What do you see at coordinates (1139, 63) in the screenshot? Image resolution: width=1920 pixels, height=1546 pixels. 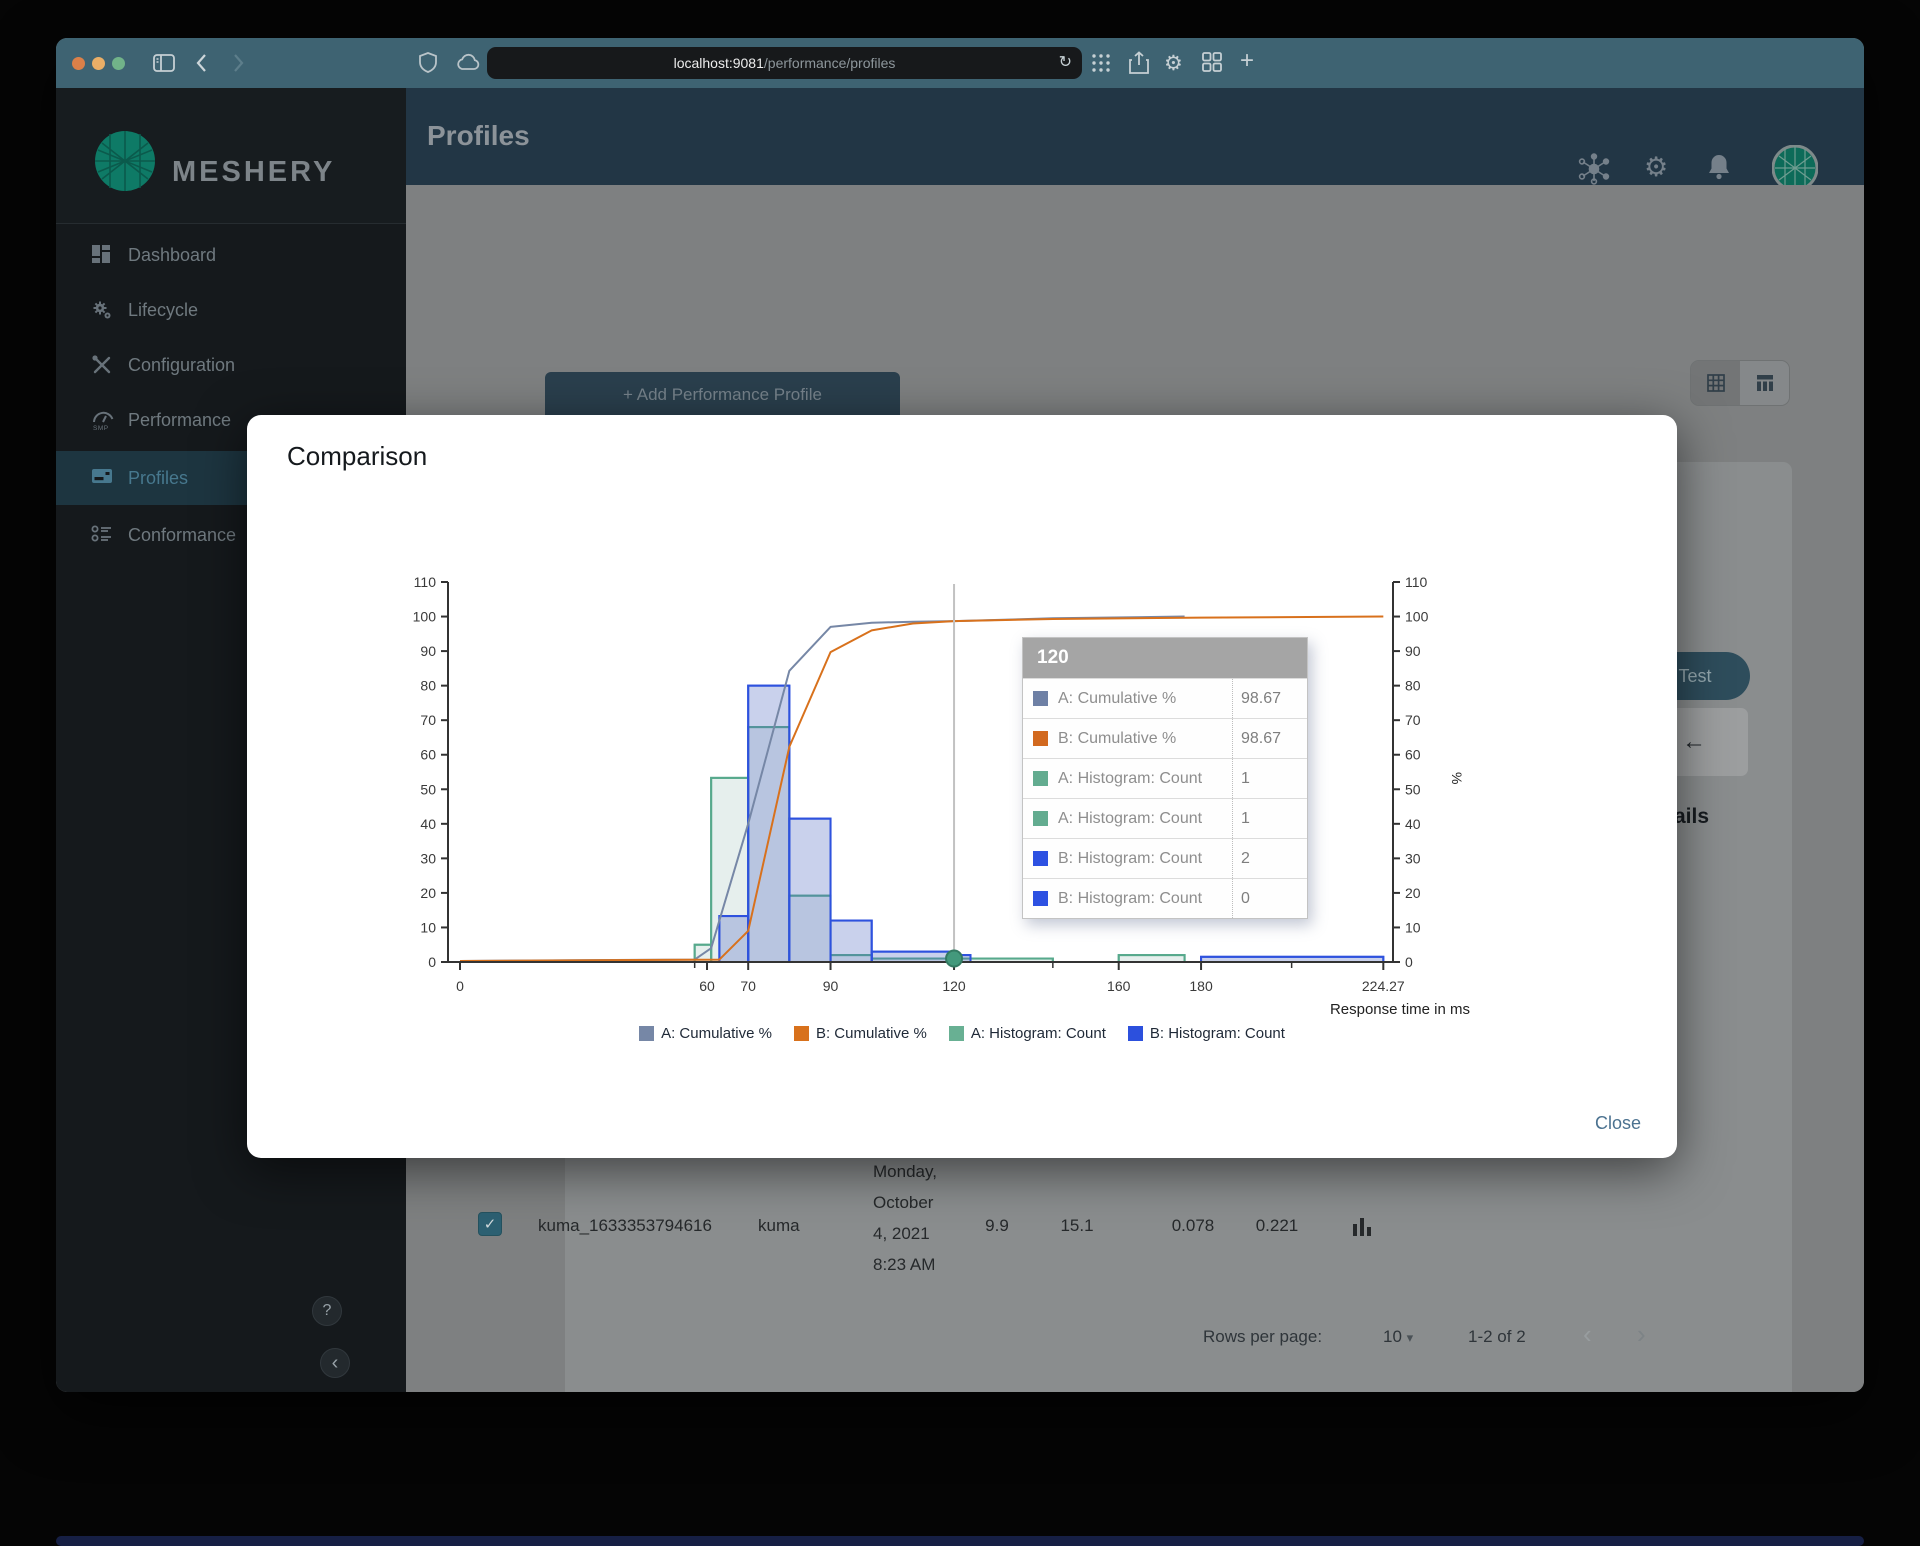 I see `share-icon` at bounding box center [1139, 63].